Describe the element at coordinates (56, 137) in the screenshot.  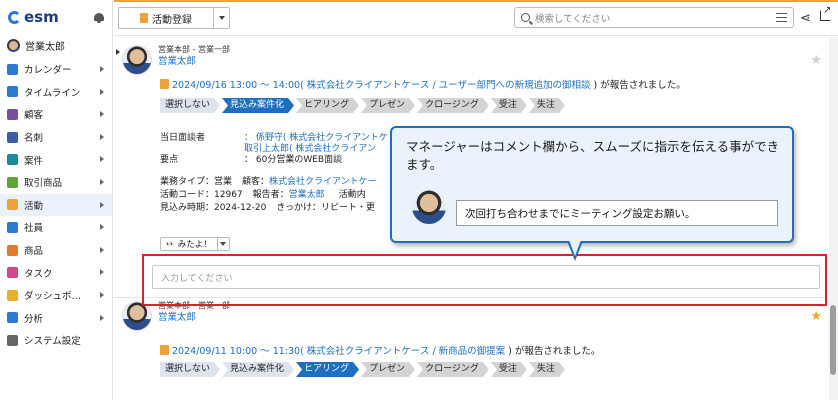
I see `sidebar-item-3: 名刺` at that location.